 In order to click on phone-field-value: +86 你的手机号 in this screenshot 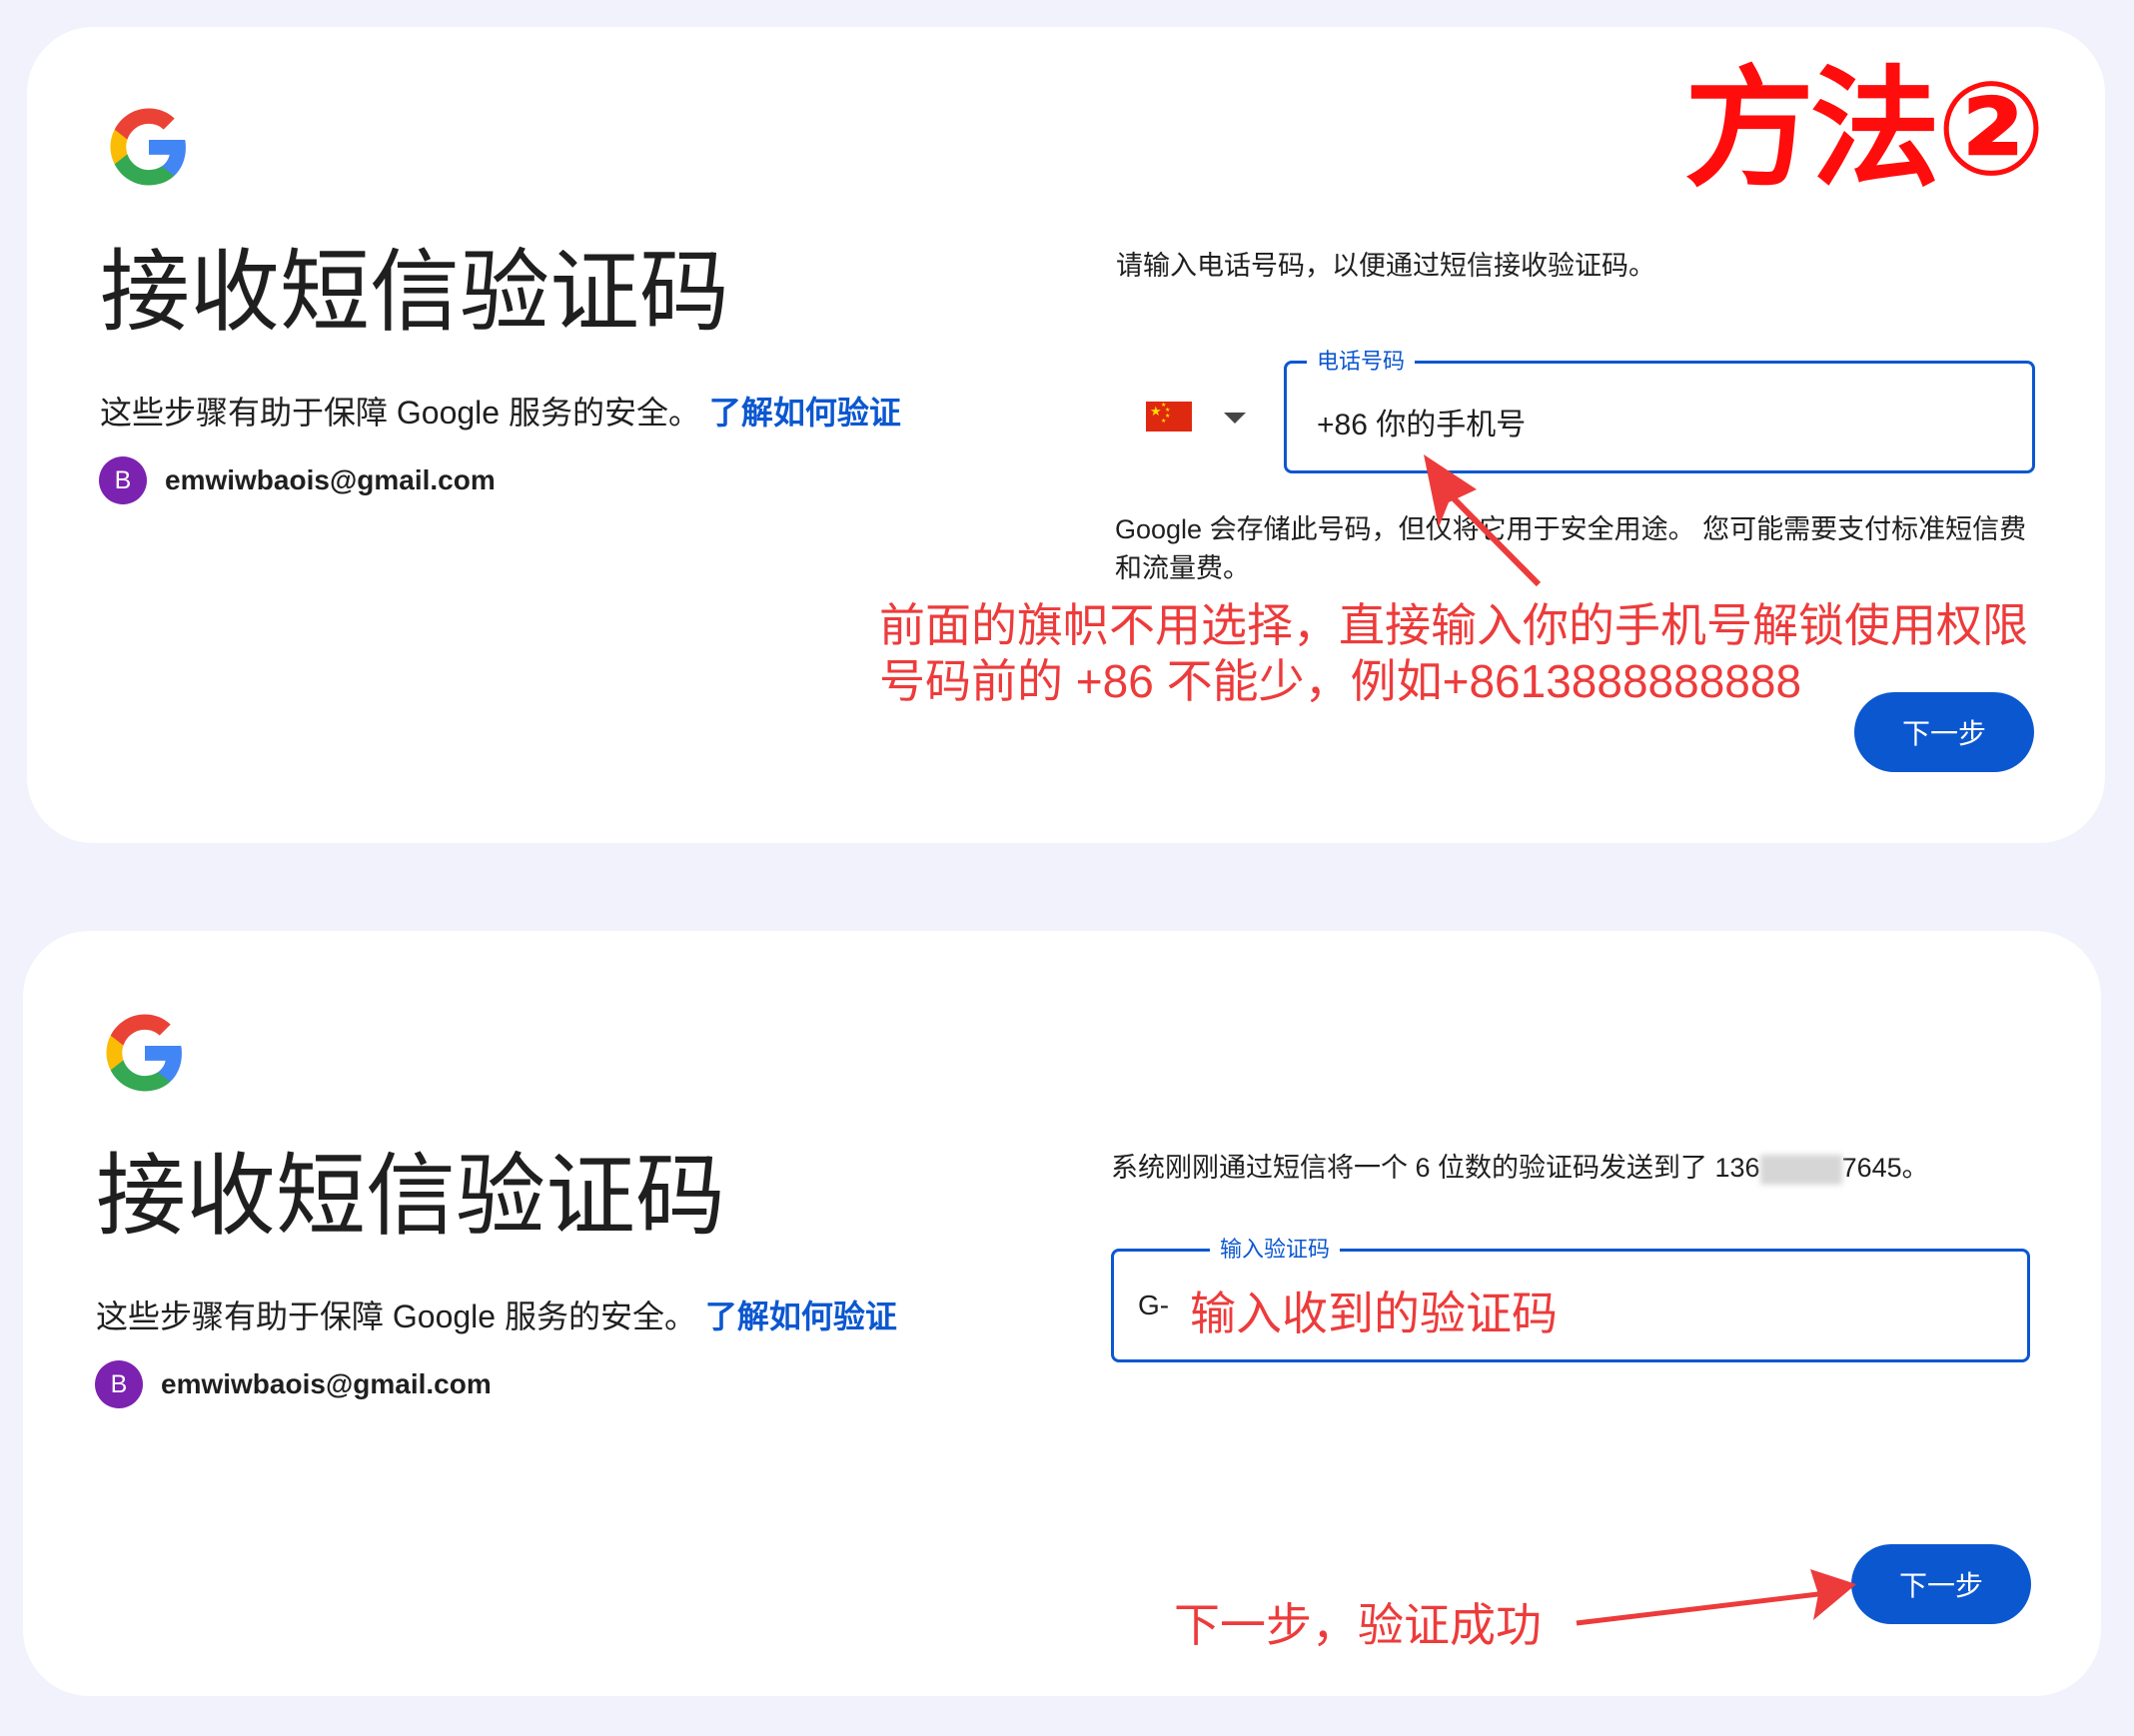, I will do `click(1422, 421)`.